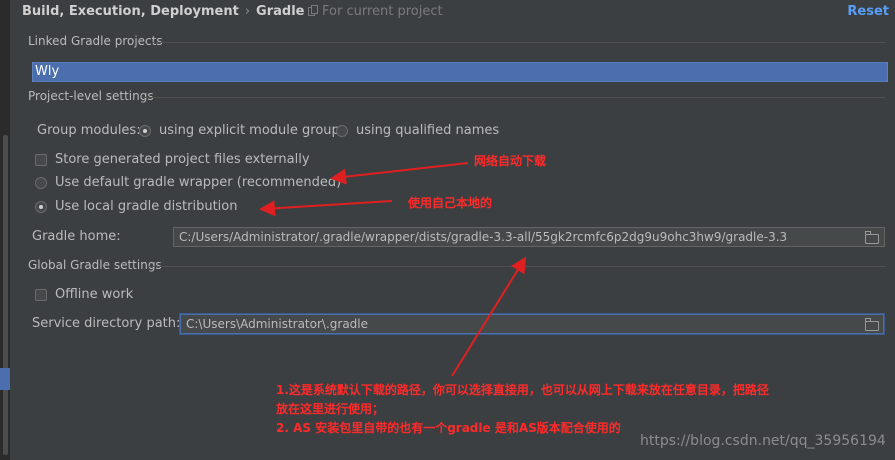 Image resolution: width=895 pixels, height=460 pixels. Describe the element at coordinates (763, 441) in the screenshot. I see `watermark: https://blog.csdn.net/qq_35956194` at that location.